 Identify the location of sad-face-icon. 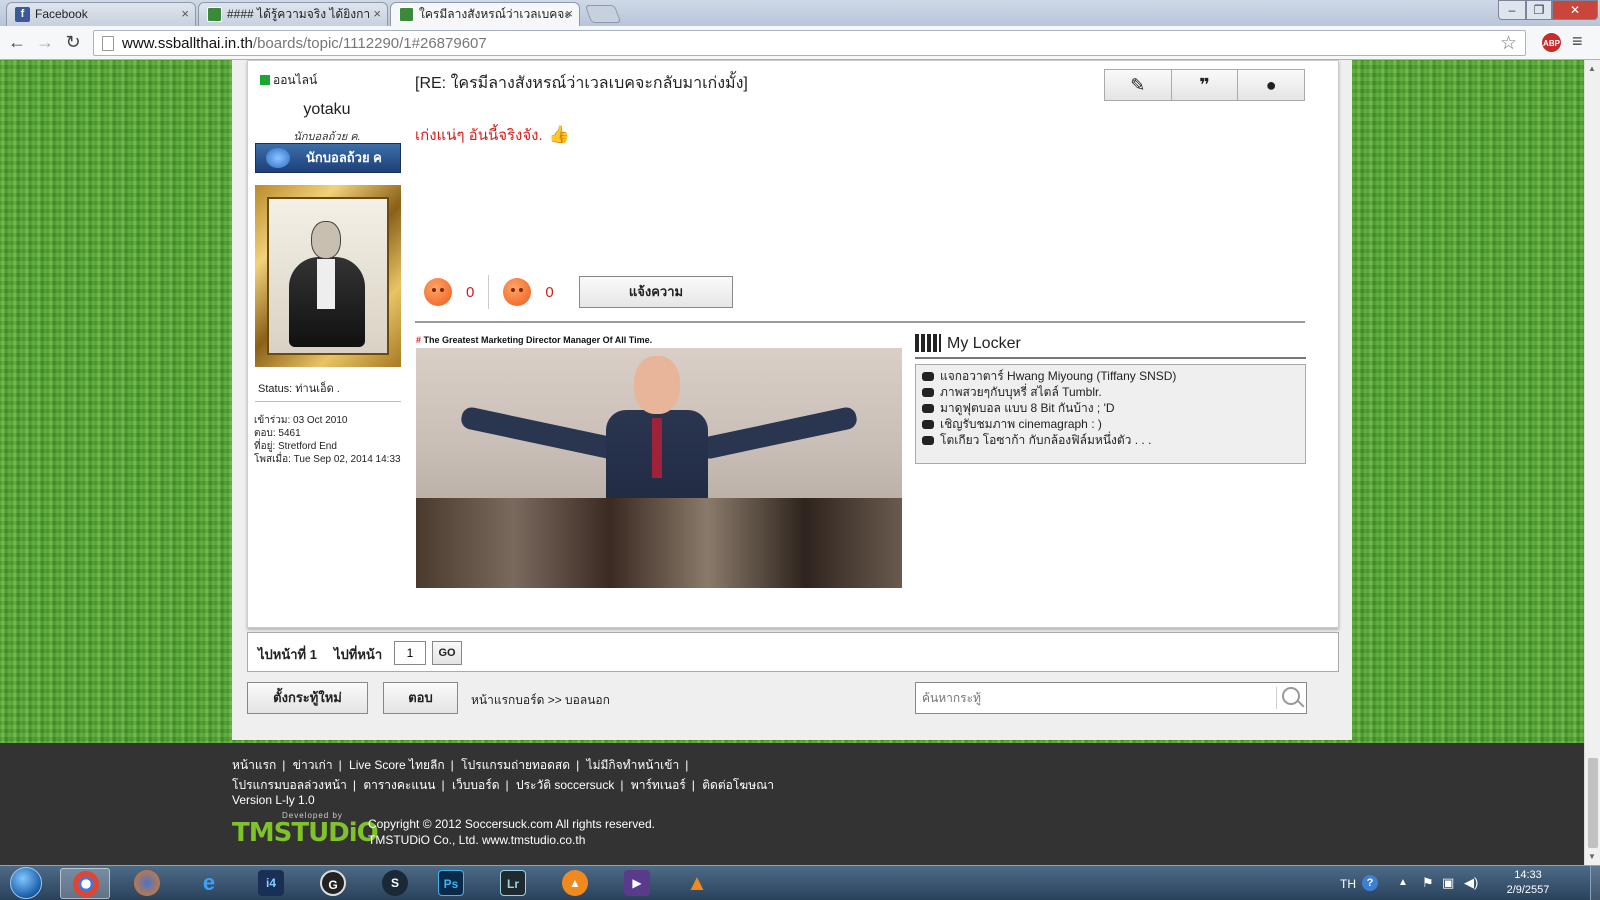
(517, 292).